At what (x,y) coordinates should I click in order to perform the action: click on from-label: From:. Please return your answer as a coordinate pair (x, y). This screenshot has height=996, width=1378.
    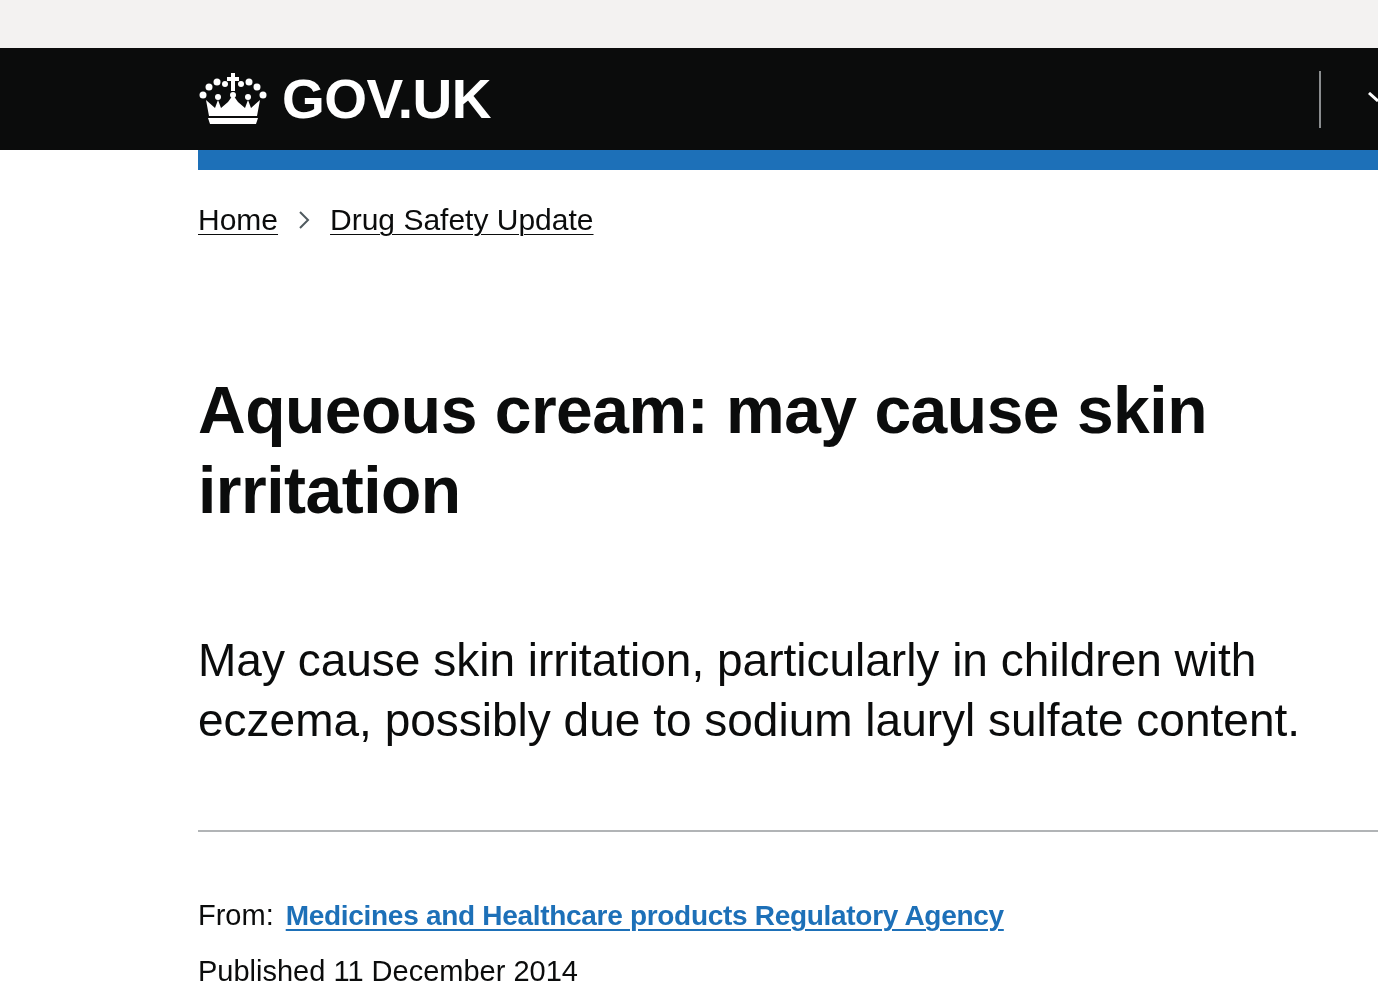
    Looking at the image, I should click on (236, 915).